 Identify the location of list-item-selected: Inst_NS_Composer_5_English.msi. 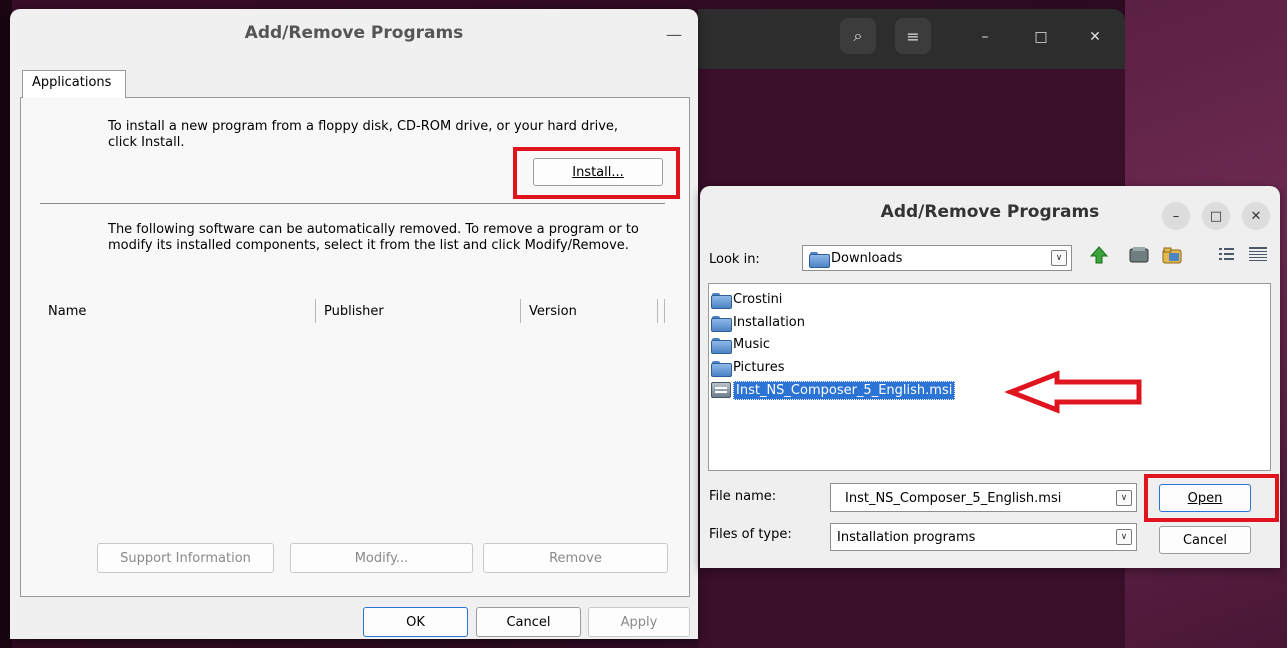
(833, 390).